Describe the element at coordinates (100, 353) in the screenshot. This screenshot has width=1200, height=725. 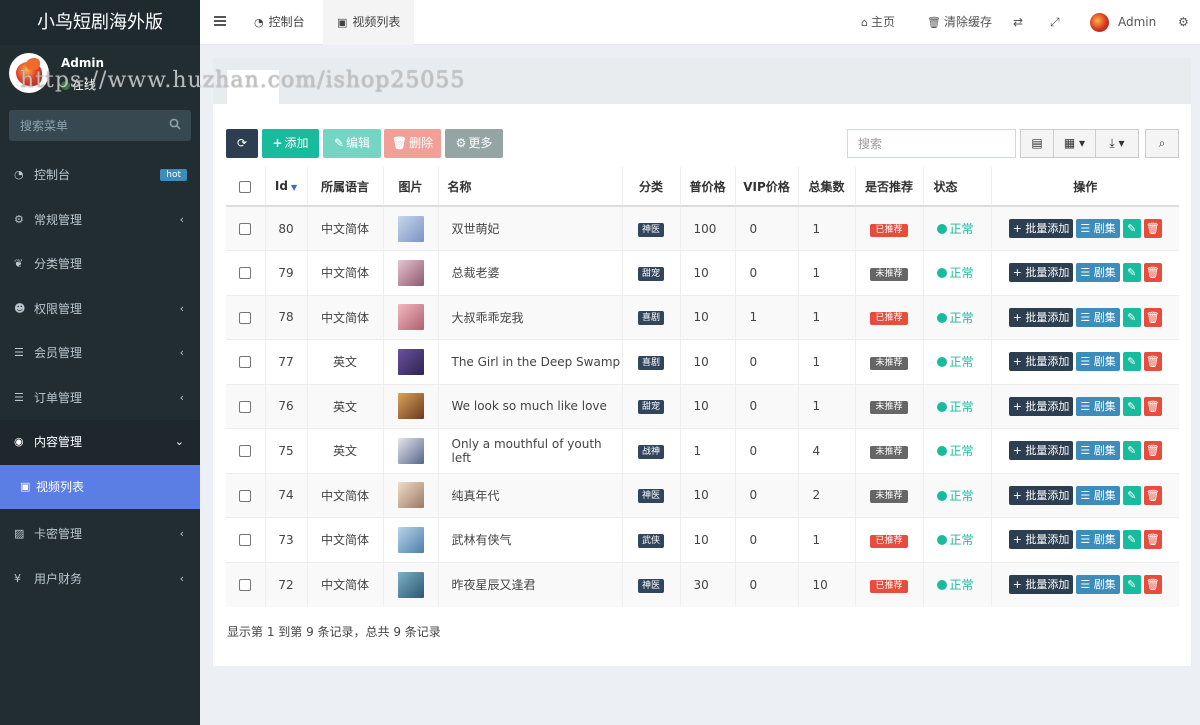
I see `sidebar-item-members: ☰ 会员管理 ‹` at that location.